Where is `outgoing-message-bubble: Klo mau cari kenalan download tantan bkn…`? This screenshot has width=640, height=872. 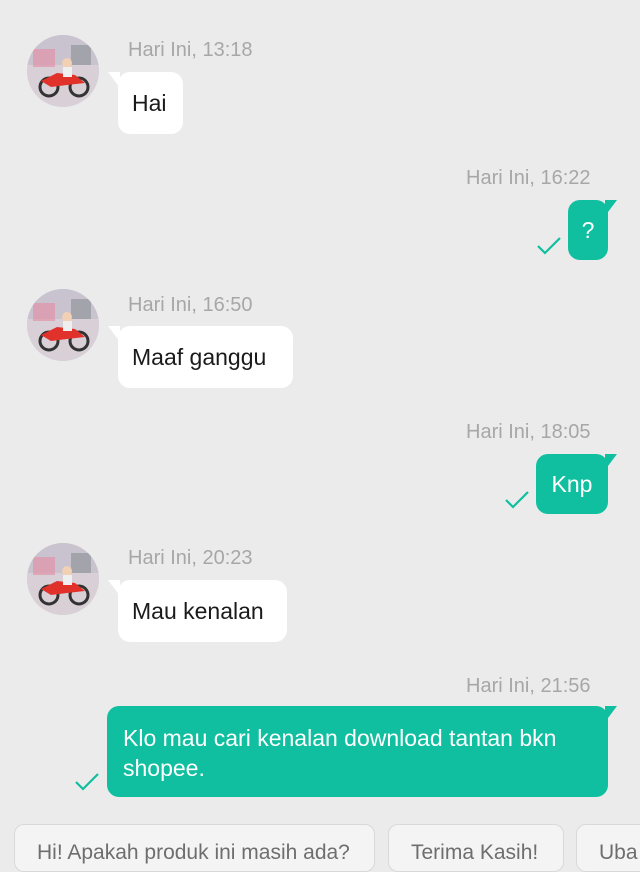
outgoing-message-bubble: Klo mau cari kenalan download tantan bkn… is located at coordinates (362, 751).